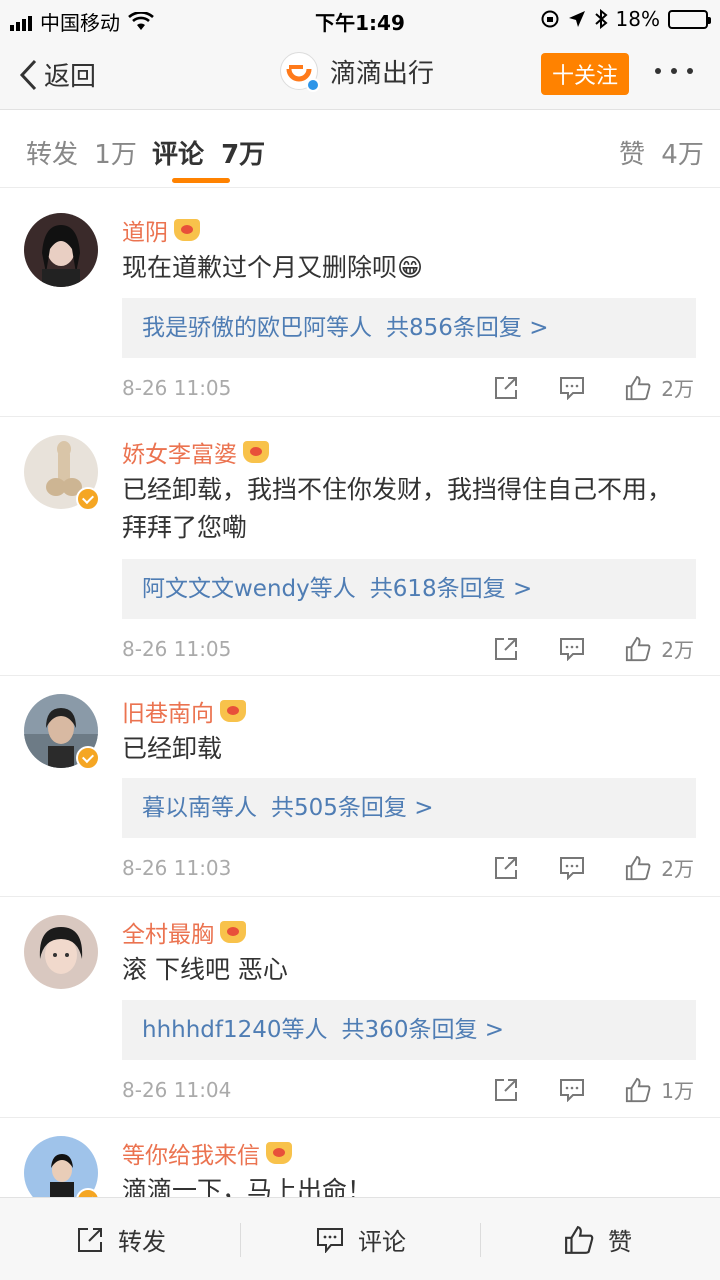 This screenshot has height=1280, width=720. What do you see at coordinates (423, 1030) in the screenshot?
I see `reply-count: 共360条回复 >` at bounding box center [423, 1030].